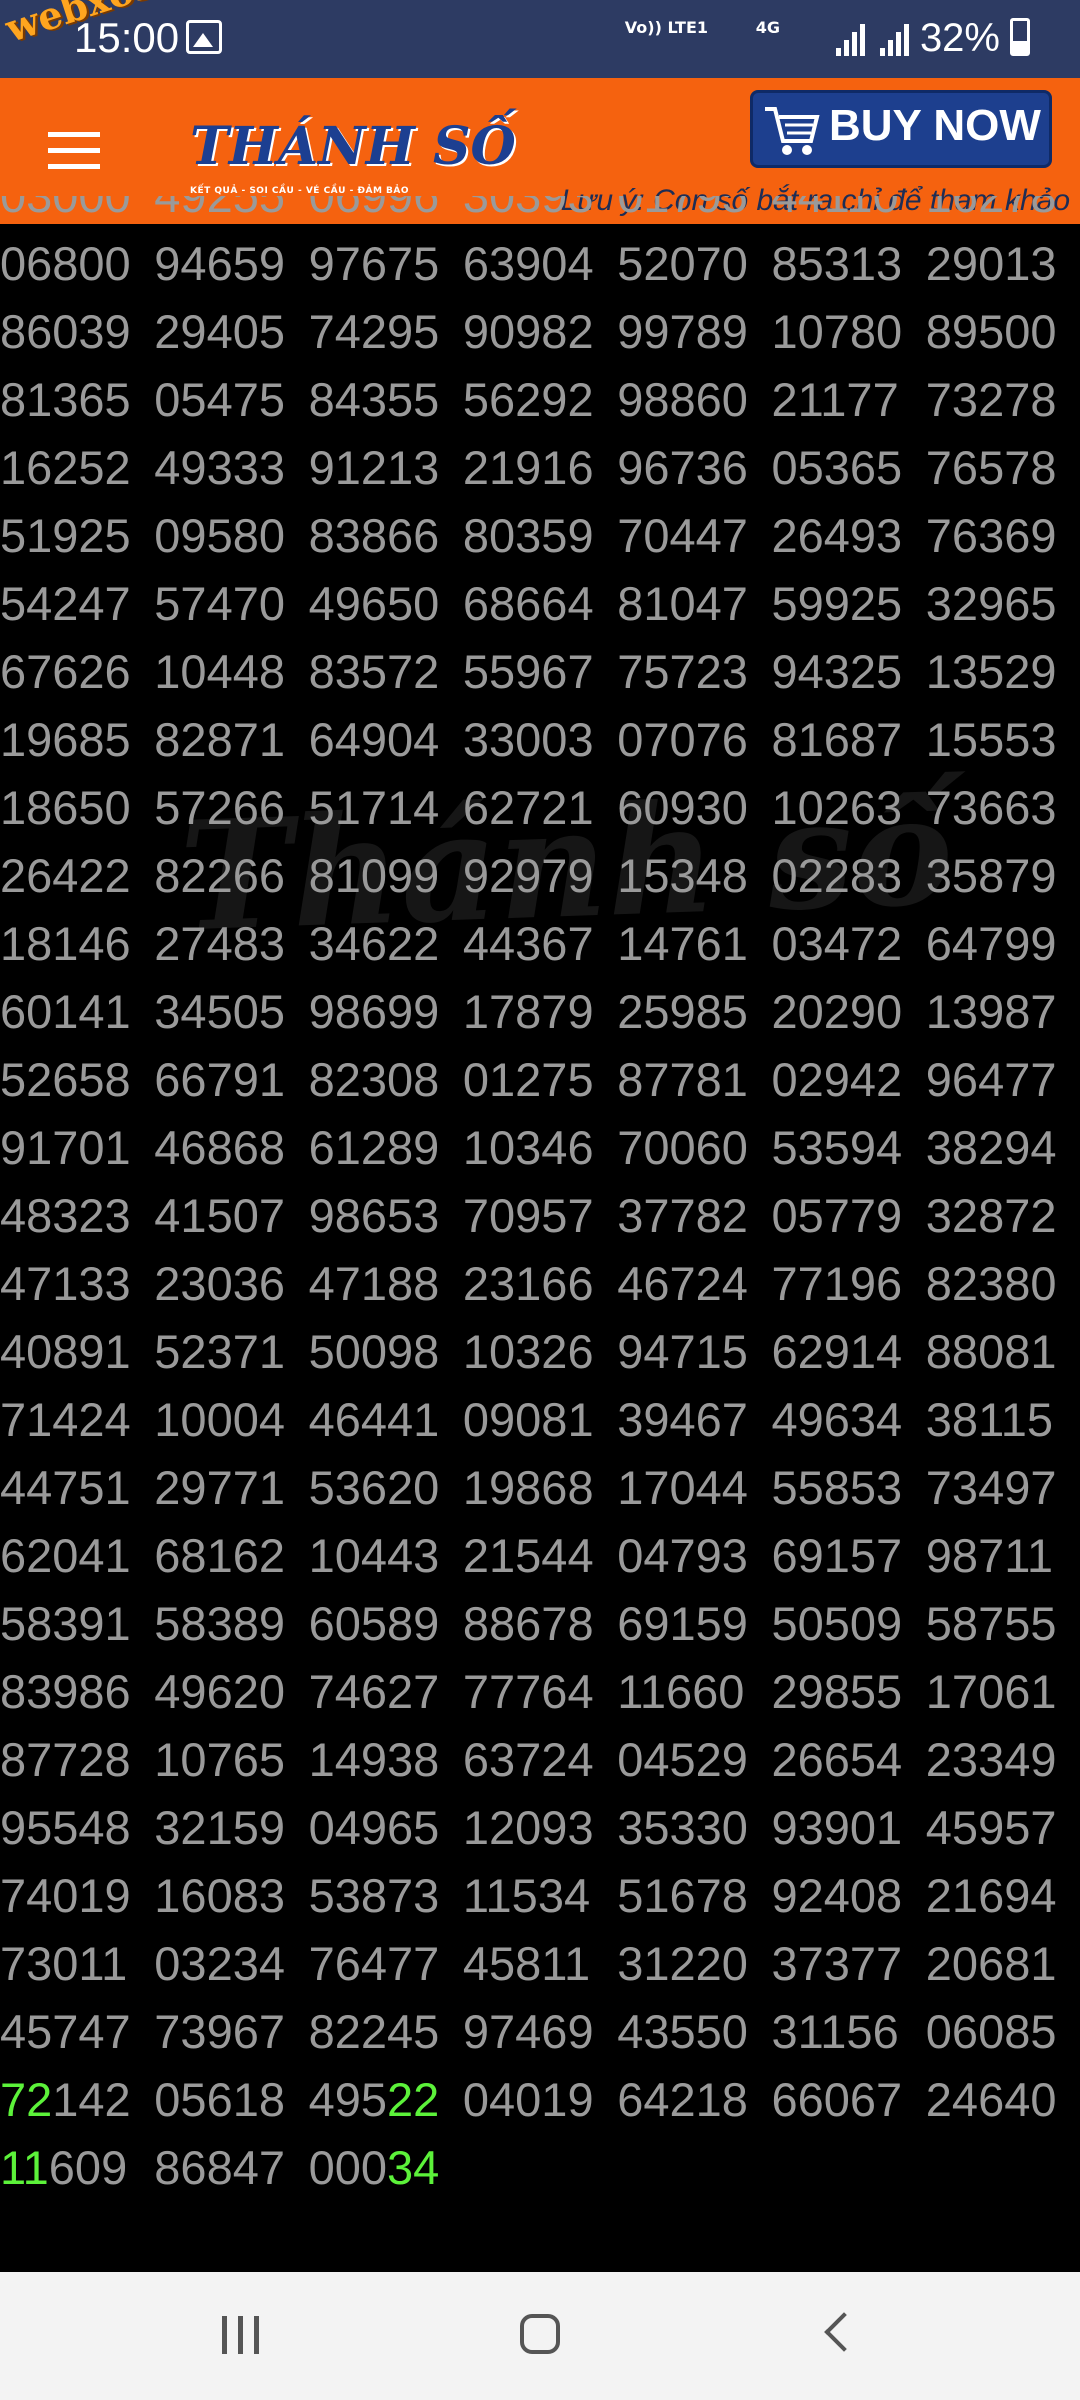 This screenshot has width=1080, height=2400. I want to click on number-cell: 19685, so click(65, 739).